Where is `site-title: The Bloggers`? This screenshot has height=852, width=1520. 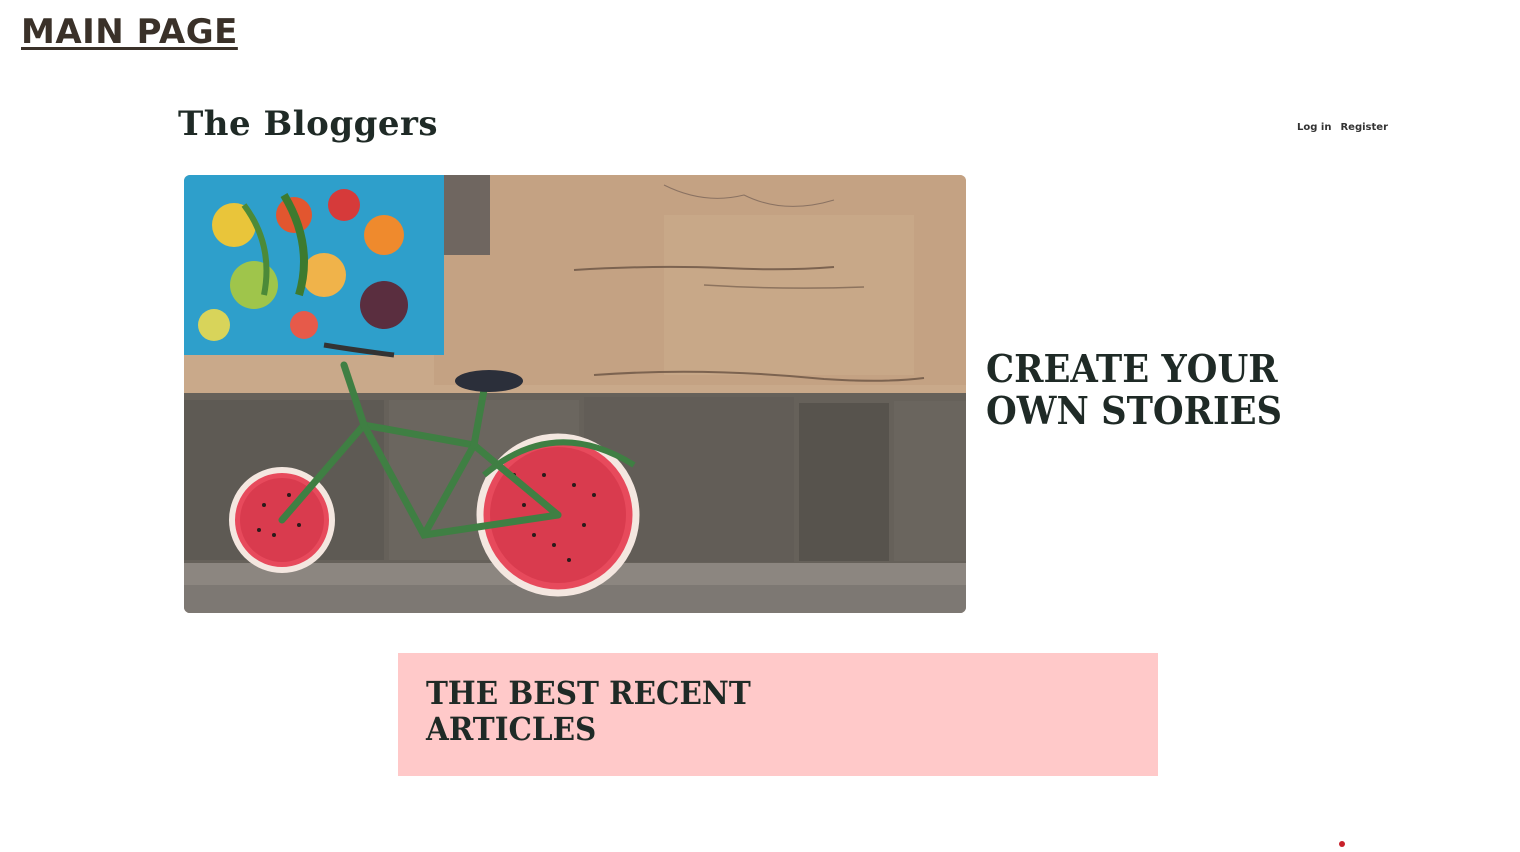
site-title: The Bloggers is located at coordinates (308, 124).